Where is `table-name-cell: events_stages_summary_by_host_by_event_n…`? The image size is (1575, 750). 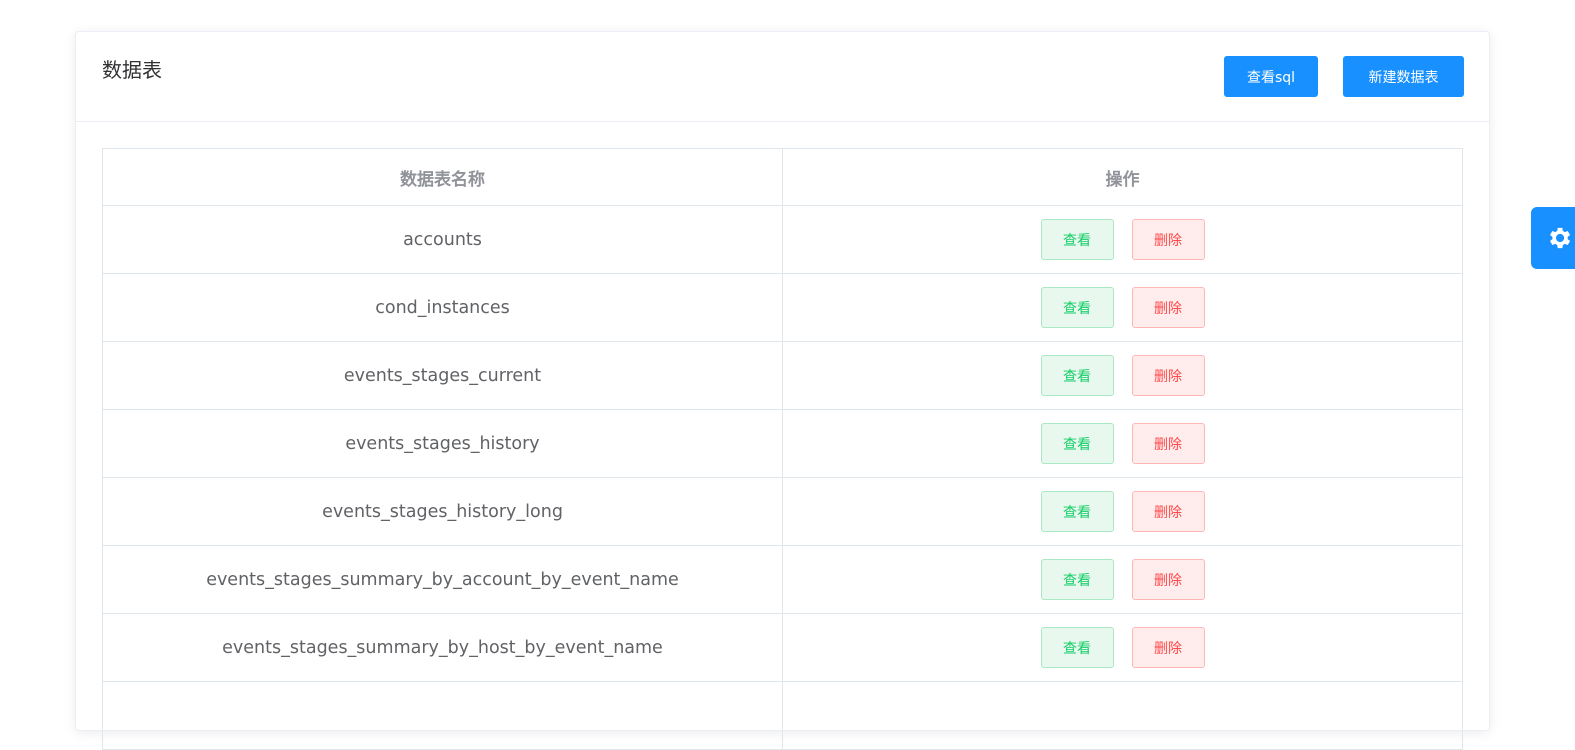
table-name-cell: events_stages_summary_by_host_by_event_n… is located at coordinates (443, 647).